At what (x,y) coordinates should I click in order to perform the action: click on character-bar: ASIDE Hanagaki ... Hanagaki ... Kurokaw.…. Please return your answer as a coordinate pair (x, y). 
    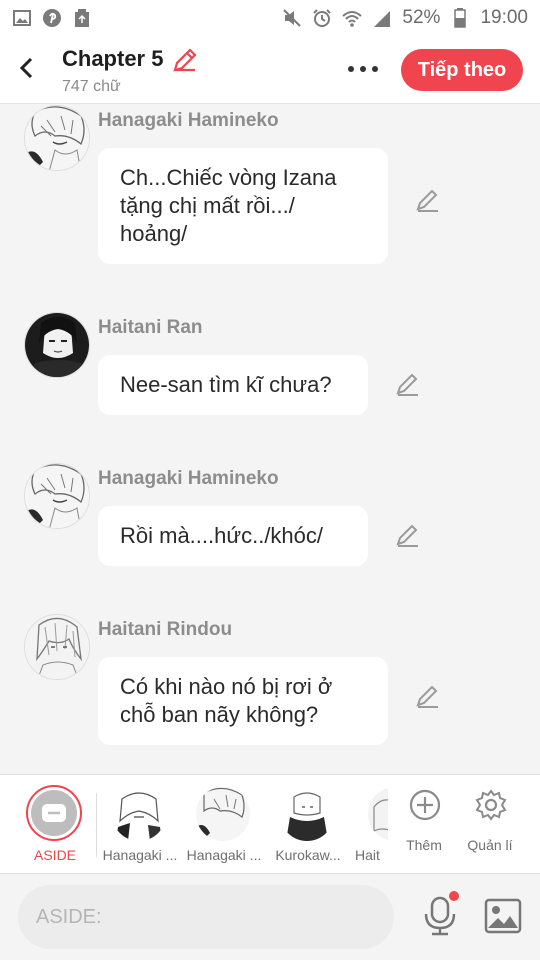
    Looking at the image, I should click on (270, 824).